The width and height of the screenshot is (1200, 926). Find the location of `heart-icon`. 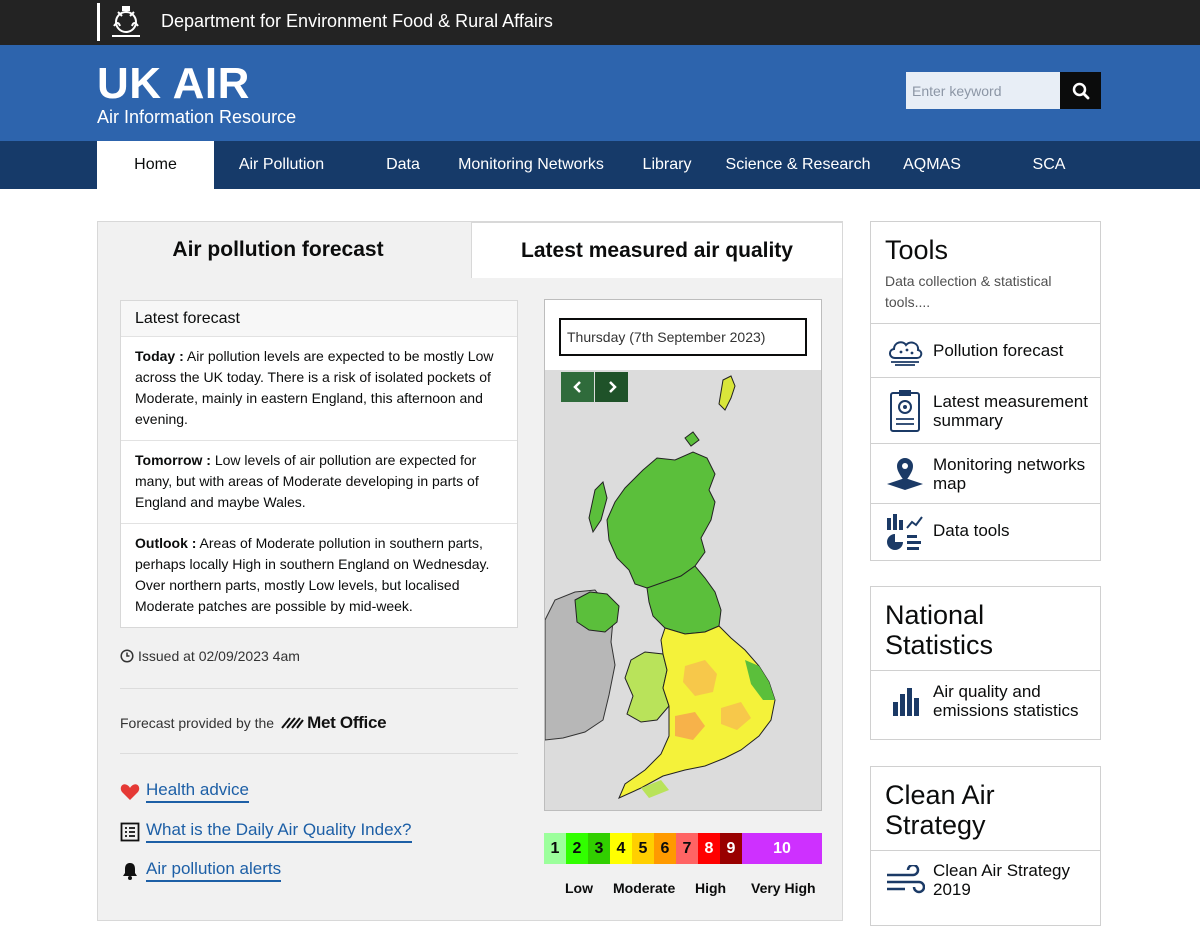

heart-icon is located at coordinates (130, 791).